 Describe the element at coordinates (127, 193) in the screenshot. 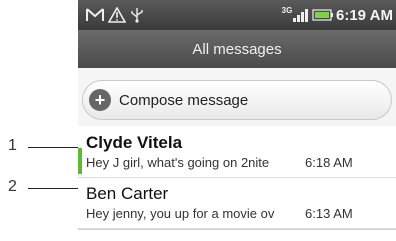

I see `sender-name: Ben Carter` at that location.